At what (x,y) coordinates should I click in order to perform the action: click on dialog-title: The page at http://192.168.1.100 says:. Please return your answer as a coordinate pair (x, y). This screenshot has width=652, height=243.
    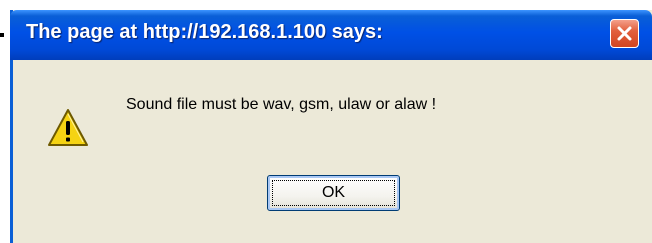
    Looking at the image, I should click on (204, 32).